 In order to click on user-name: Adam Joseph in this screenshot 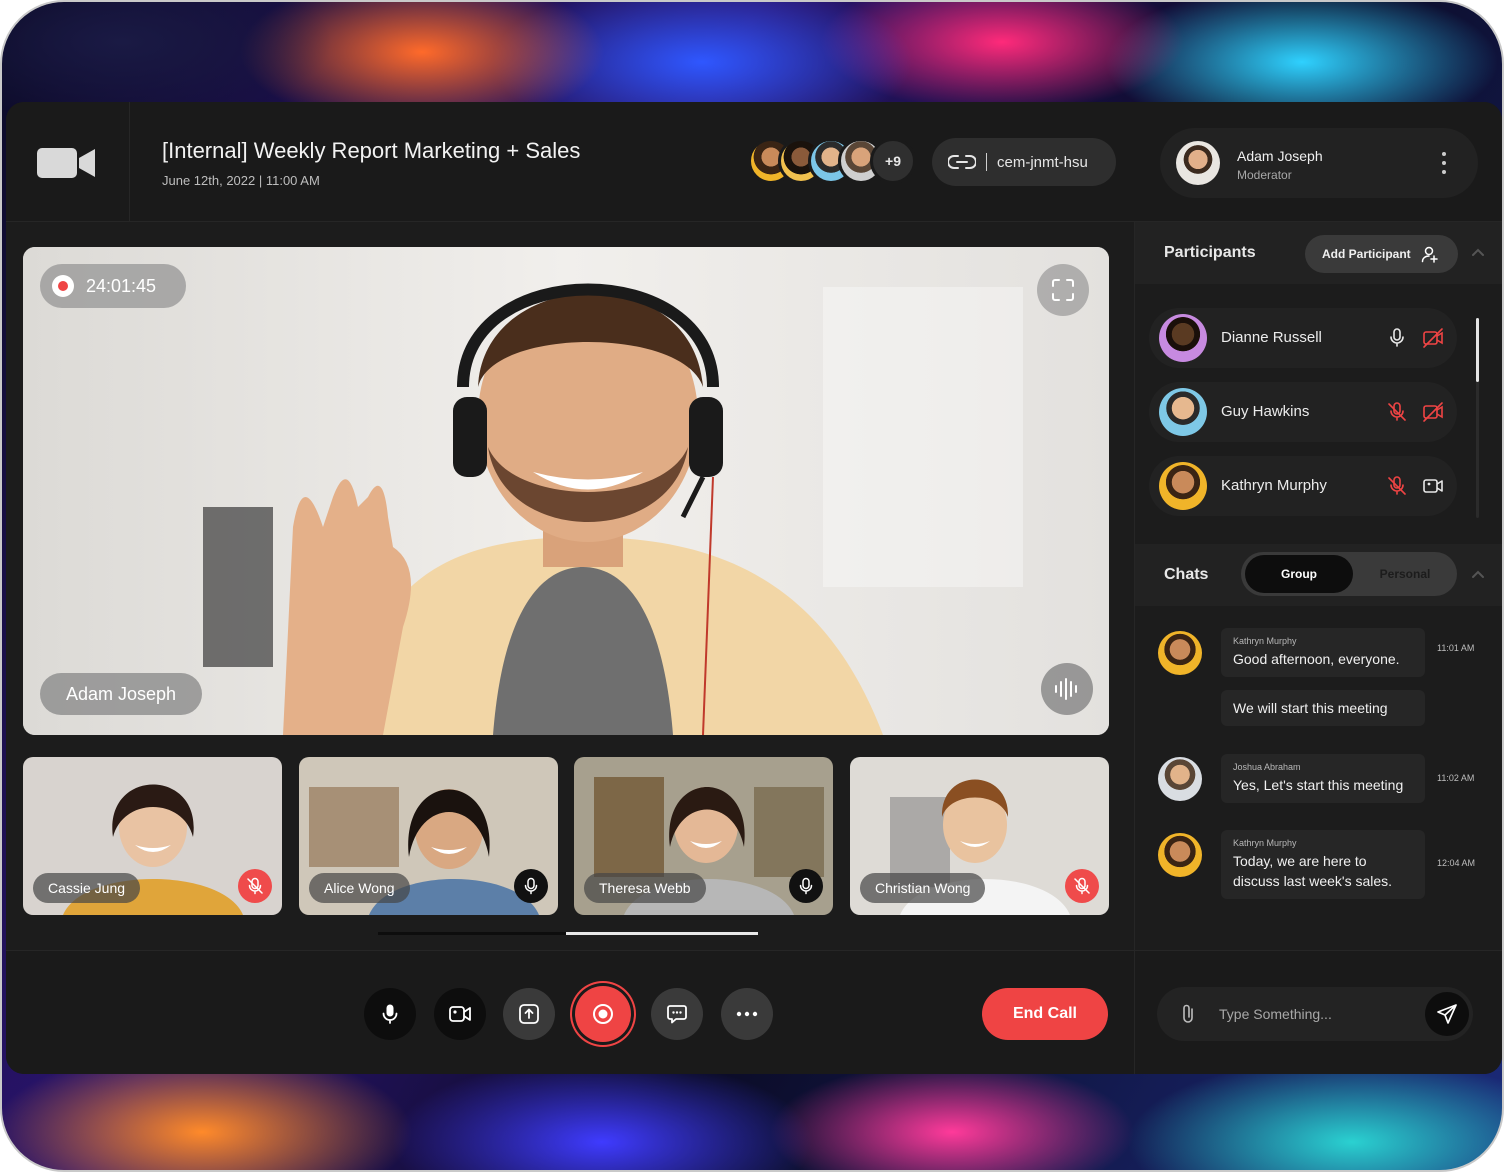, I will do `click(1280, 156)`.